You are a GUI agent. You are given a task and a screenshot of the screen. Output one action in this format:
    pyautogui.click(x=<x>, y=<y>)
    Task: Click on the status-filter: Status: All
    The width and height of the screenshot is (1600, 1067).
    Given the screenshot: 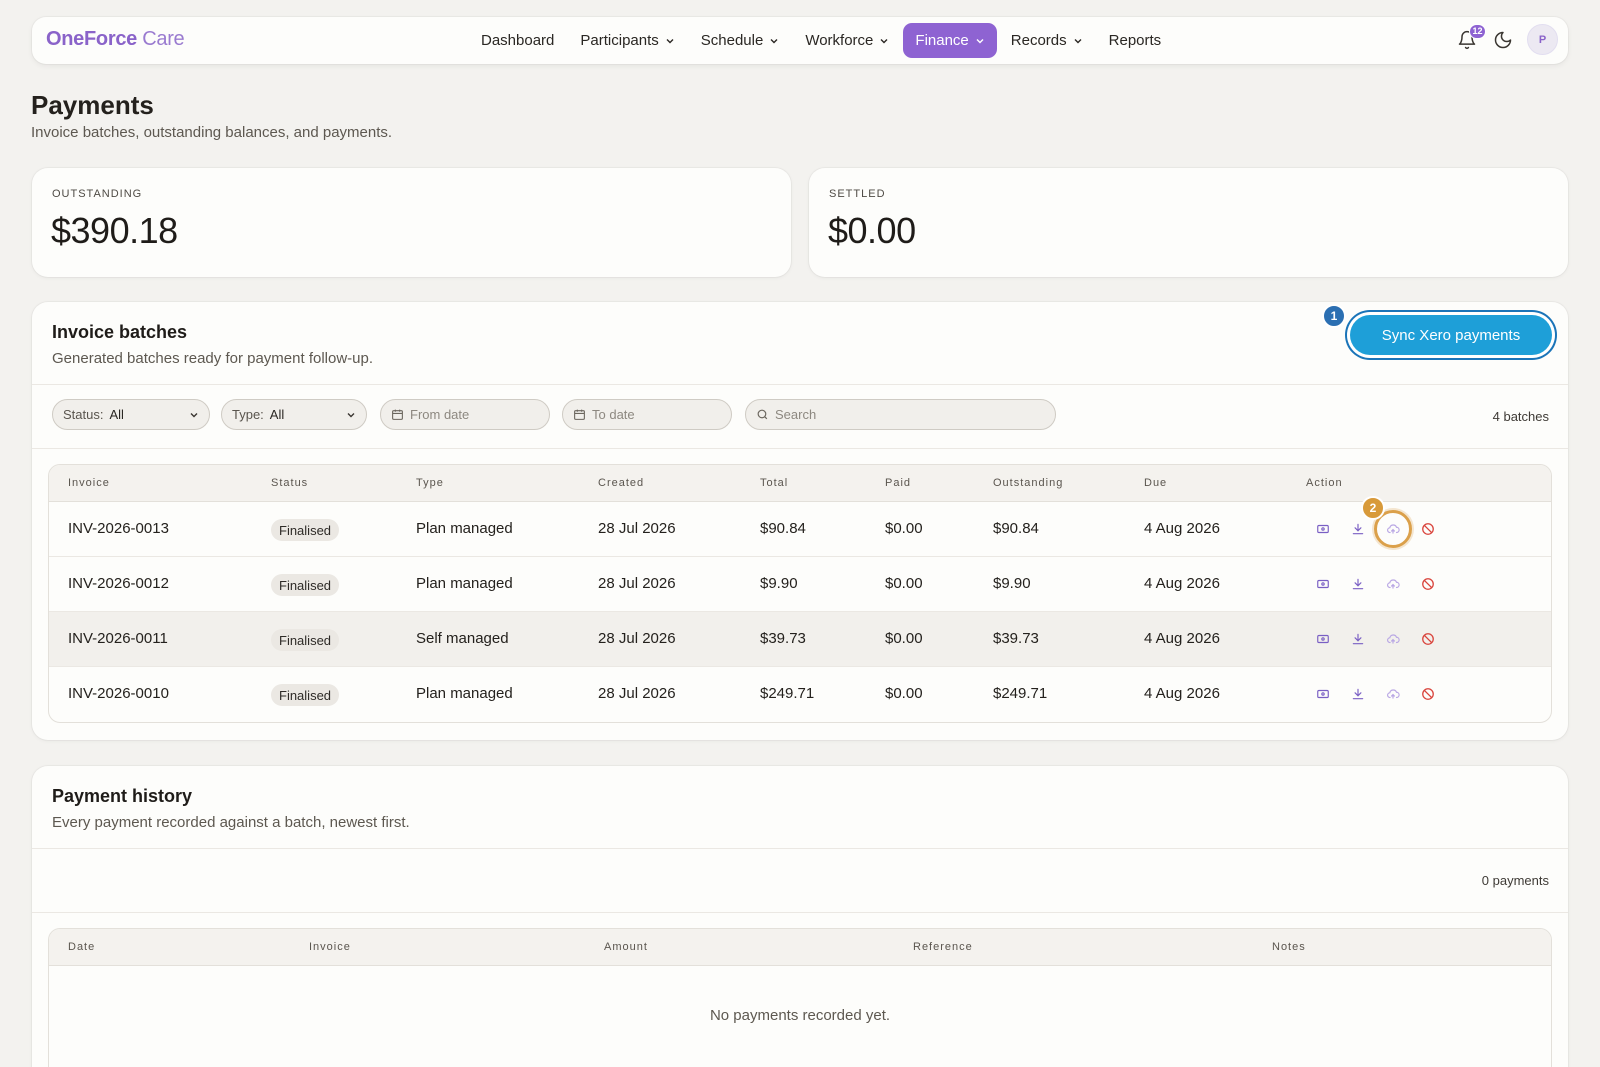 What is the action you would take?
    pyautogui.click(x=131, y=414)
    